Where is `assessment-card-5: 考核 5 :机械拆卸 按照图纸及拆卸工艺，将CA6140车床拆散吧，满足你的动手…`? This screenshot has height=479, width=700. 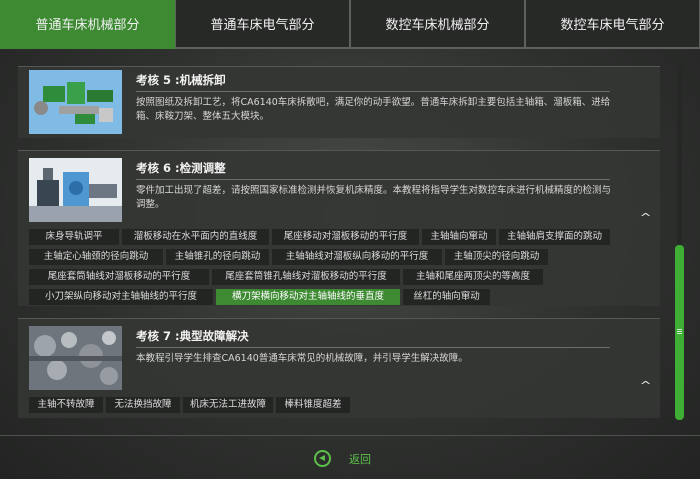
assessment-card-5: 考核 5 :机械拆卸 按照图纸及拆卸工艺，将CA6140车床拆散吧，满足你的动手… is located at coordinates (339, 102).